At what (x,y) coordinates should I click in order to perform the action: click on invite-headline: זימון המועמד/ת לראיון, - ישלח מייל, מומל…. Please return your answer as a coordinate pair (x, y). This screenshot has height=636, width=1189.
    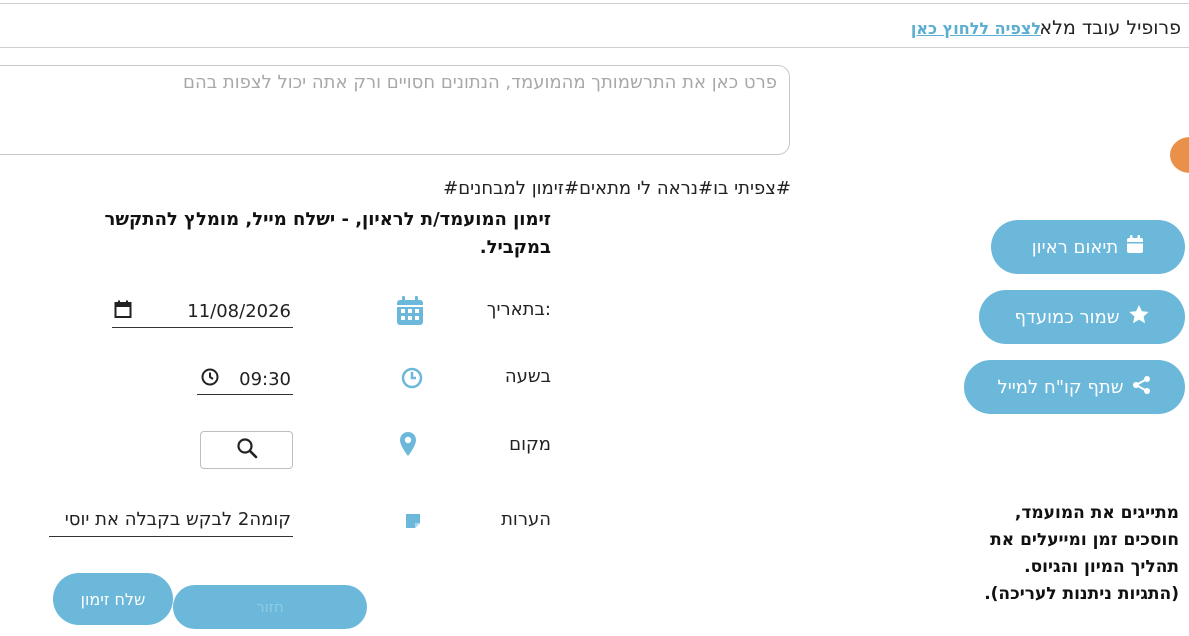
    Looking at the image, I should click on (327, 233).